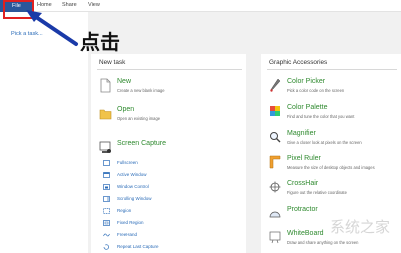  What do you see at coordinates (100, 42) in the screenshot?
I see `annotation-label: 点击` at bounding box center [100, 42].